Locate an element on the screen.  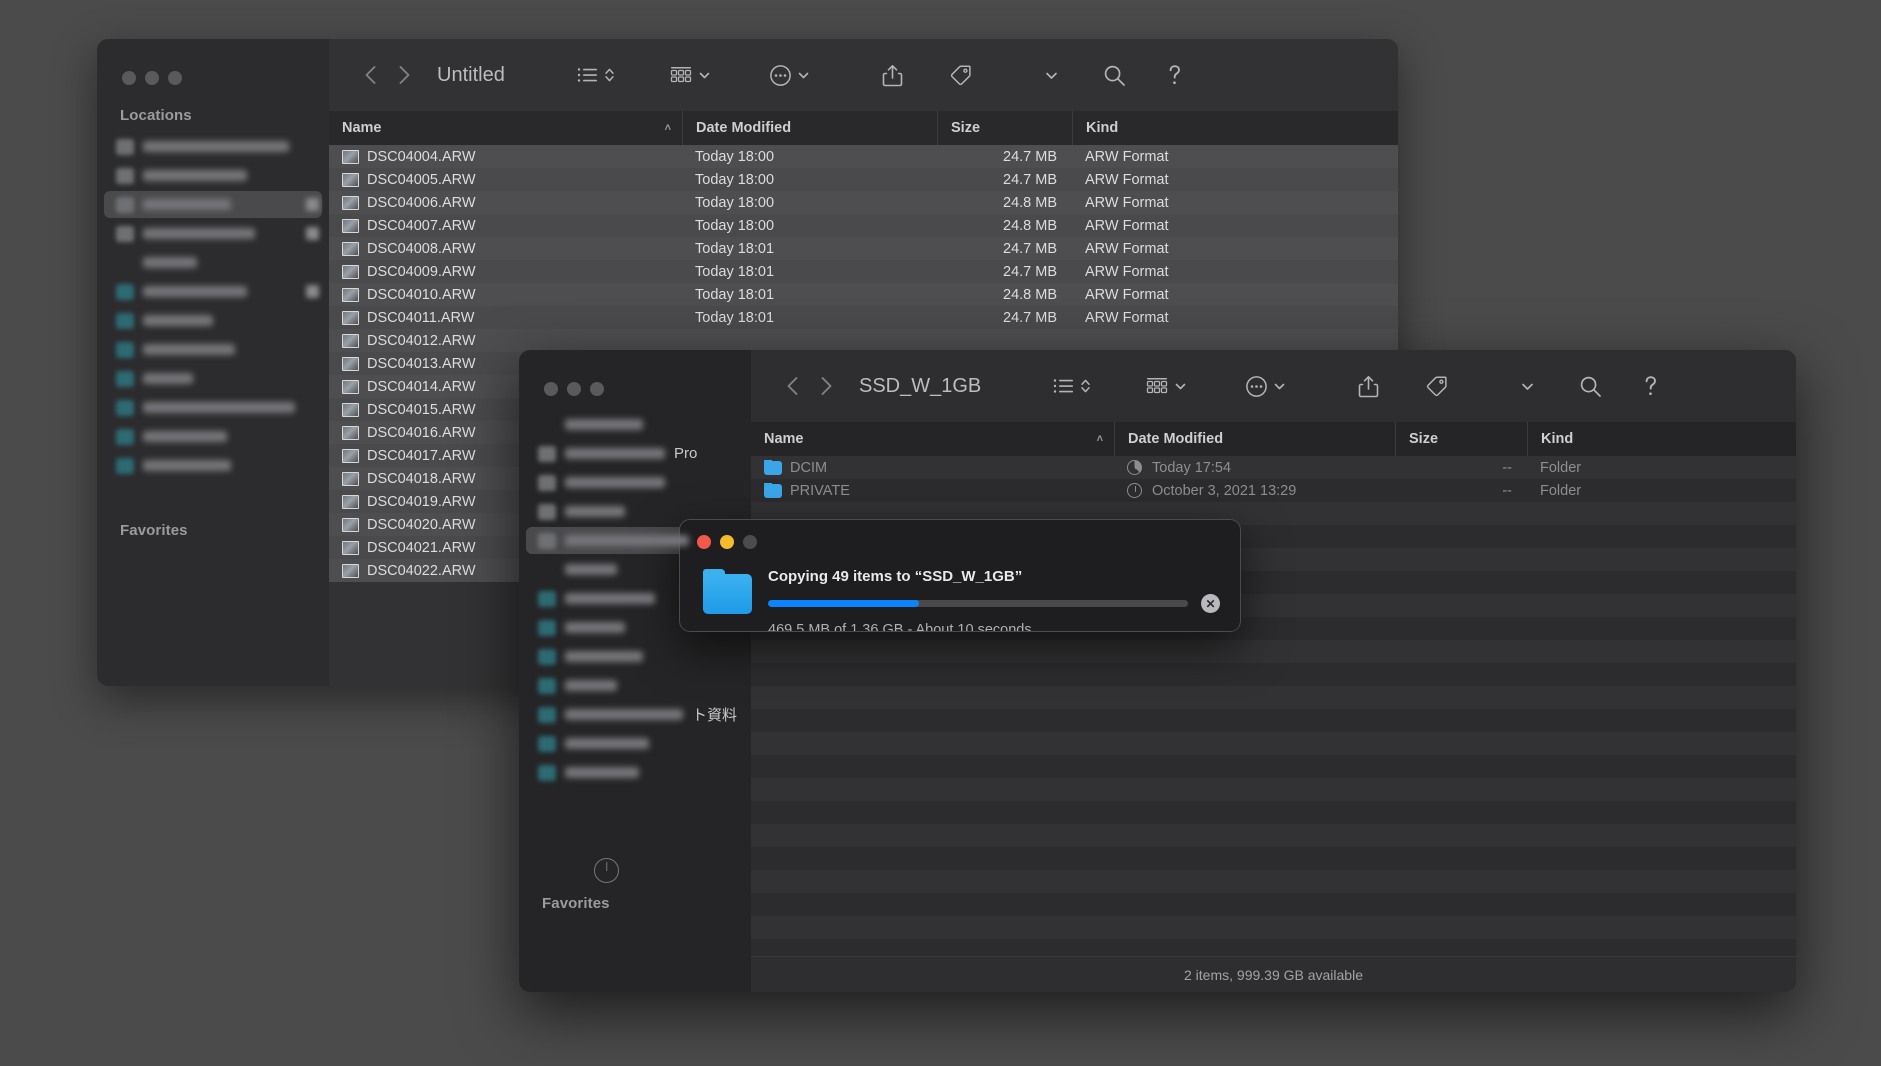
sidebar-item: ト資料 is located at coordinates (635, 714).